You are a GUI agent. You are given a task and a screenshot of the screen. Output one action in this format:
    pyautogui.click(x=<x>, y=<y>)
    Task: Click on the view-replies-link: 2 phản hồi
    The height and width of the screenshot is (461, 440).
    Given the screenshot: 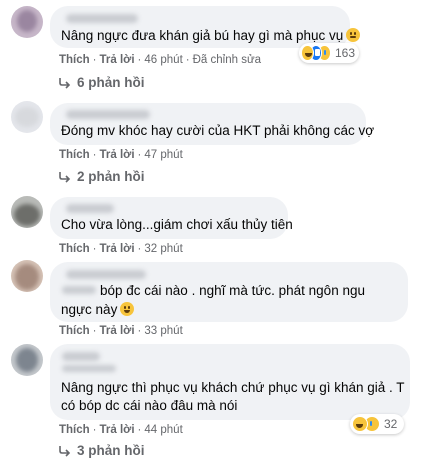 What is the action you would take?
    pyautogui.click(x=101, y=176)
    